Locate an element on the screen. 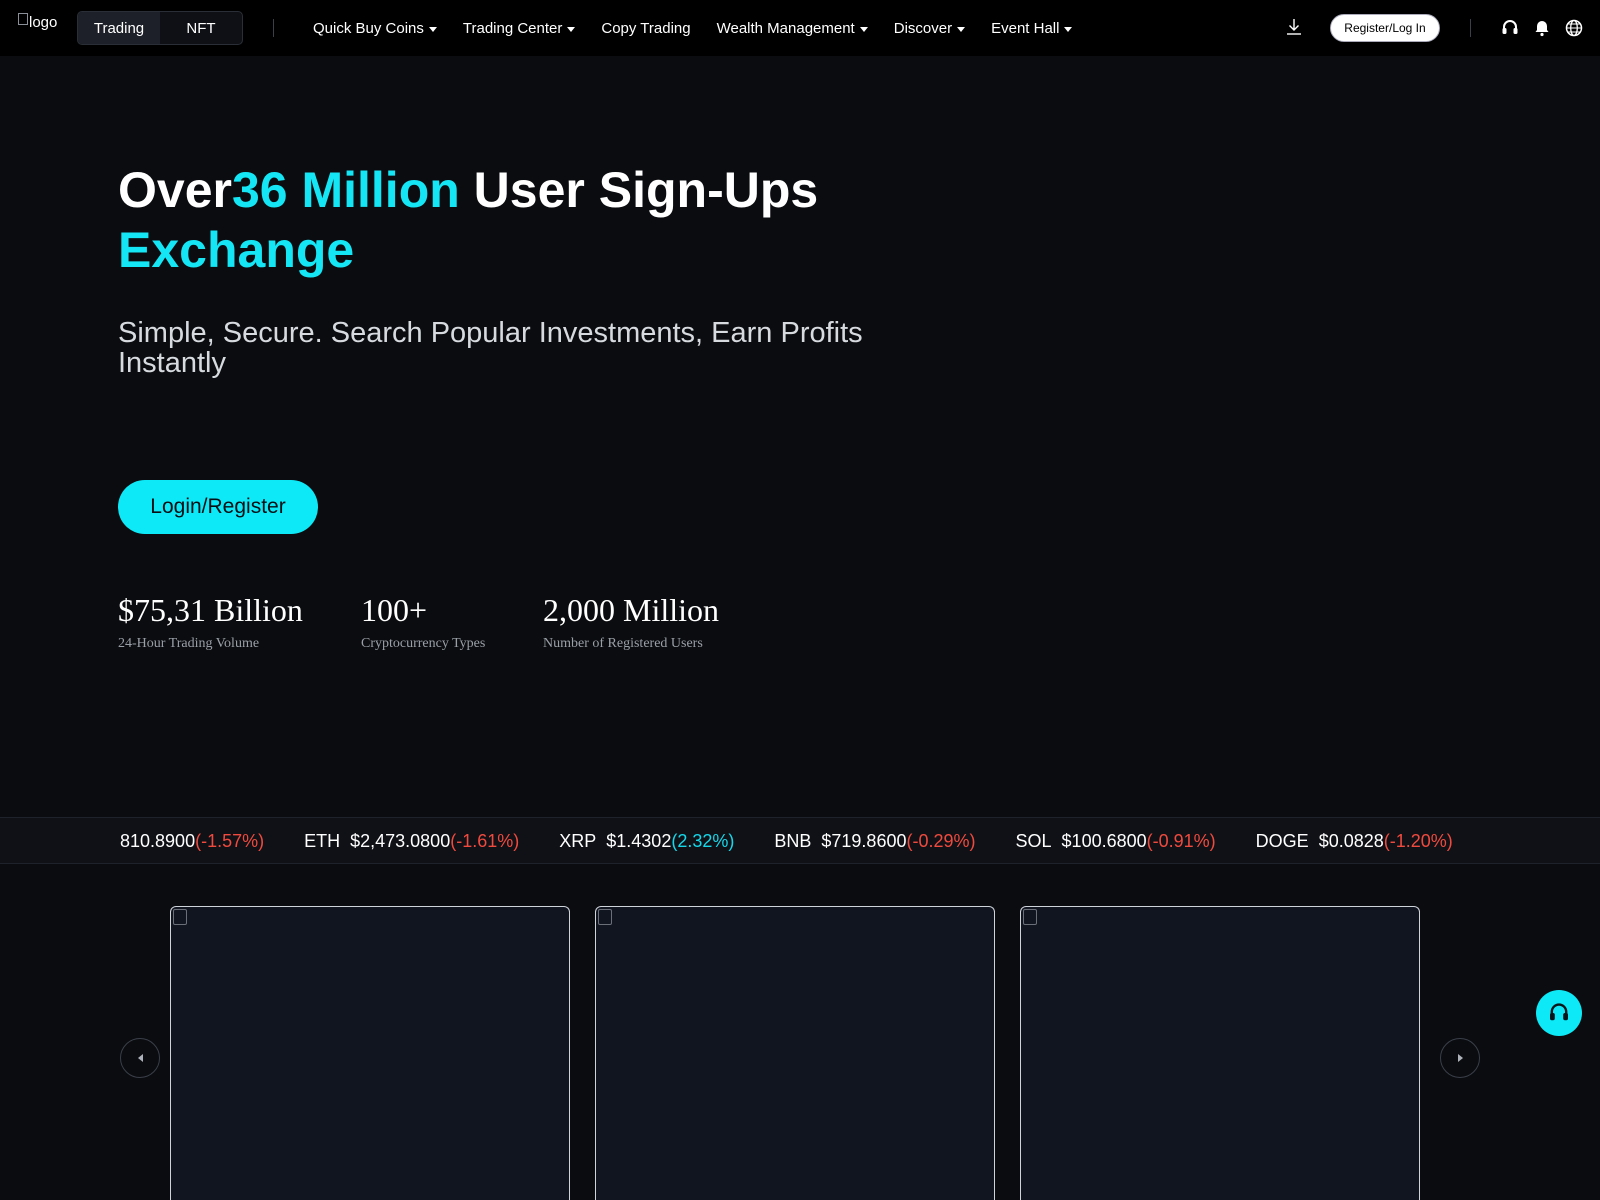 The width and height of the screenshot is (1600, 1200). ticker-item: SOL $100.6800 (-0.91%) is located at coordinates (1116, 841).